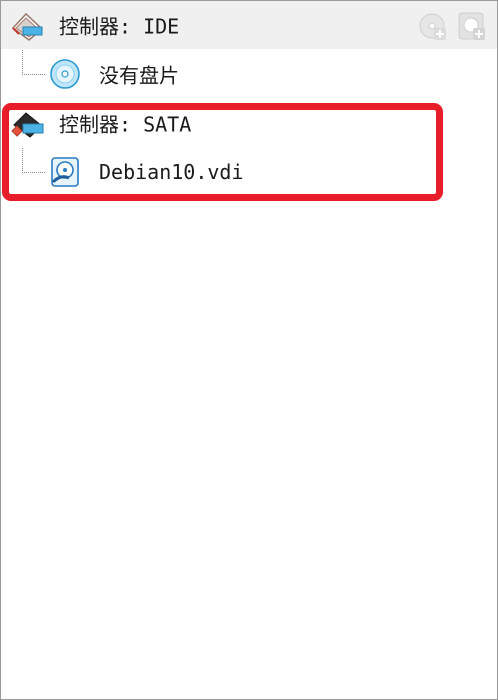 Image resolution: width=498 pixels, height=700 pixels. Describe the element at coordinates (65, 172) in the screenshot. I see `hard-disk-icon` at that location.